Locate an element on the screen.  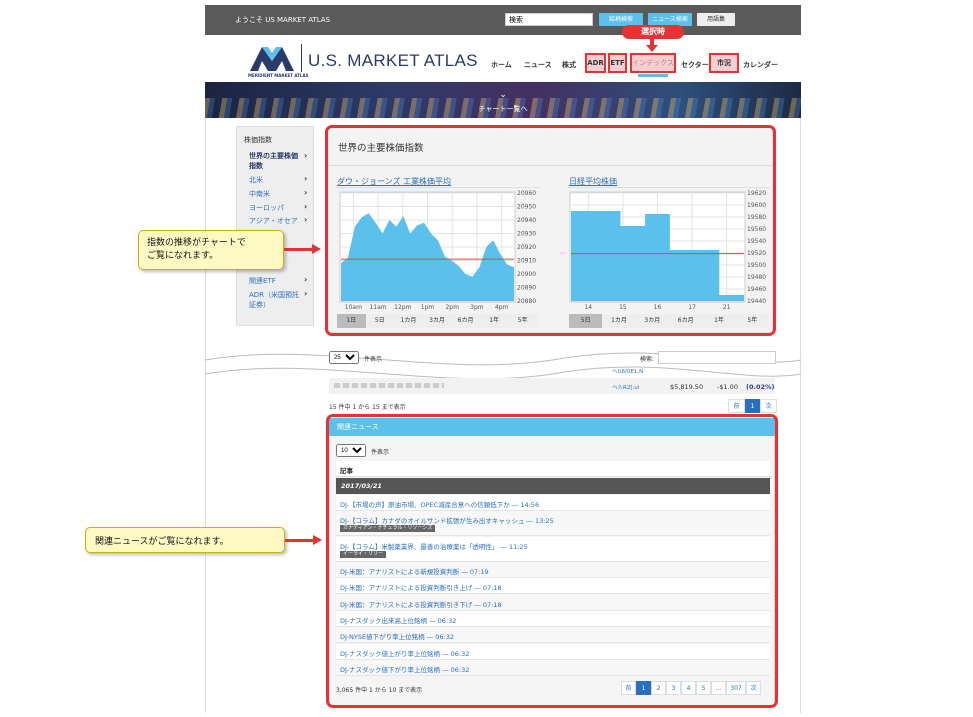
brand-title: U.S. MARKET ATLAS is located at coordinates (393, 60).